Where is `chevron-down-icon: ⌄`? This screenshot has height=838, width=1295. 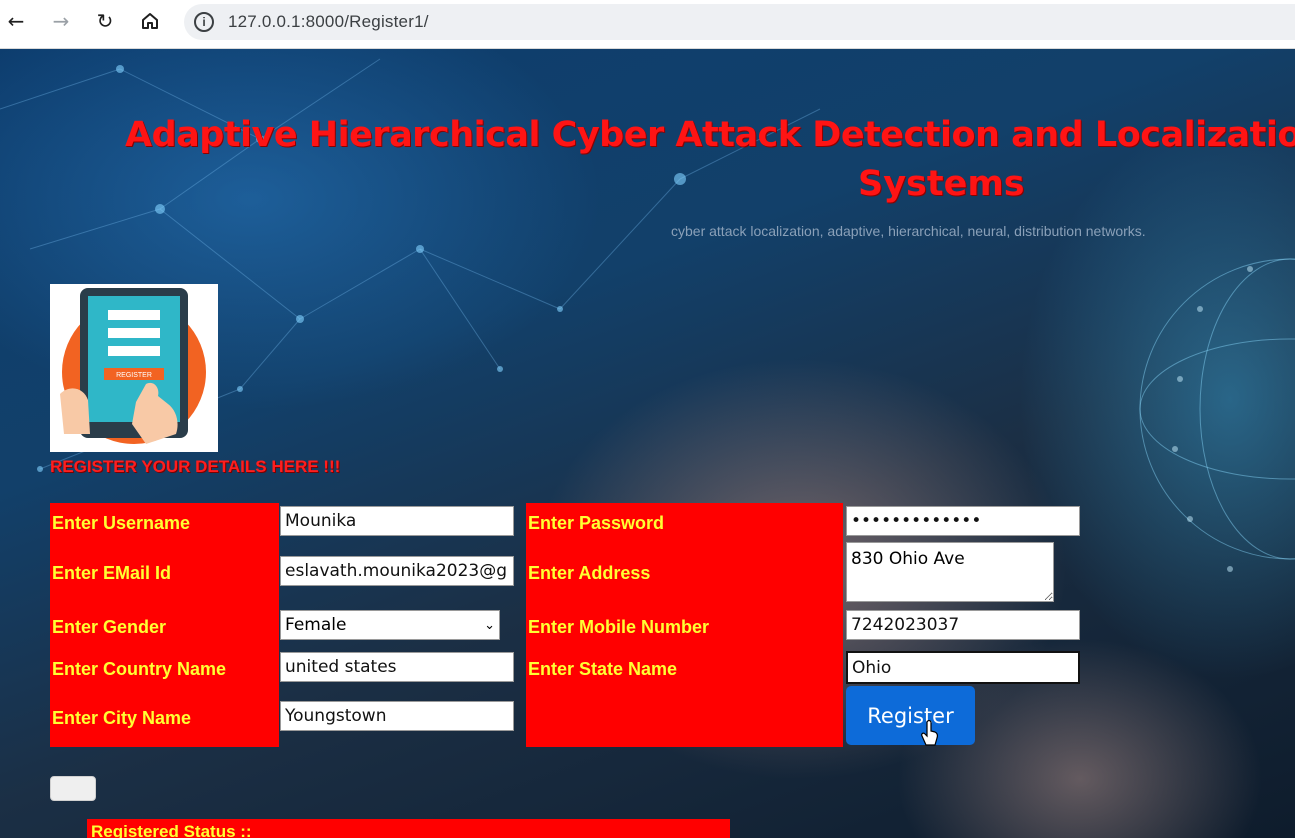 chevron-down-icon: ⌄ is located at coordinates (489, 625).